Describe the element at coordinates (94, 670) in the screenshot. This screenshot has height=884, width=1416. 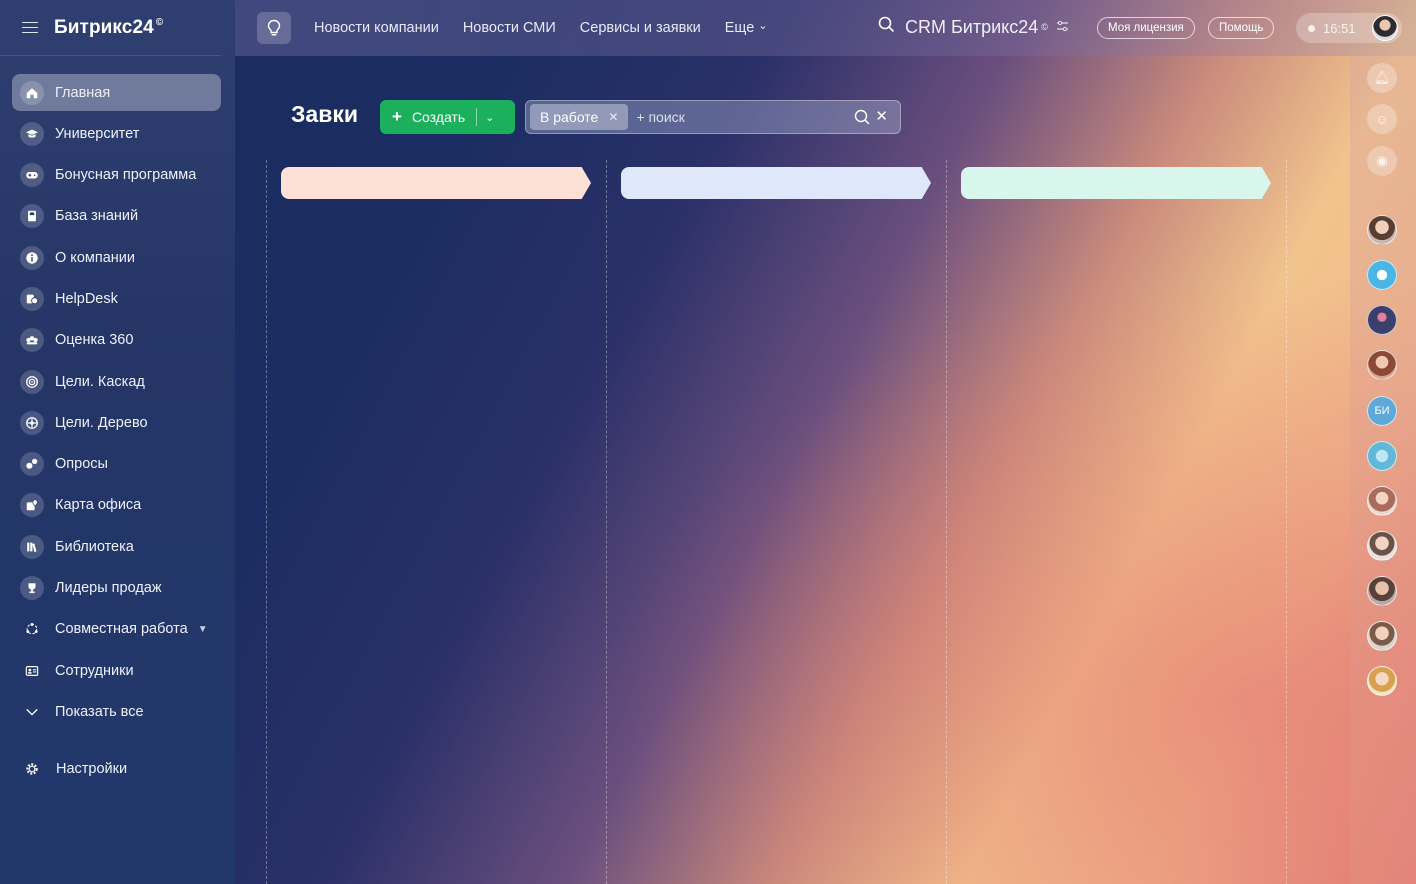
I see `sidebar-item-label: Сотрудники` at that location.